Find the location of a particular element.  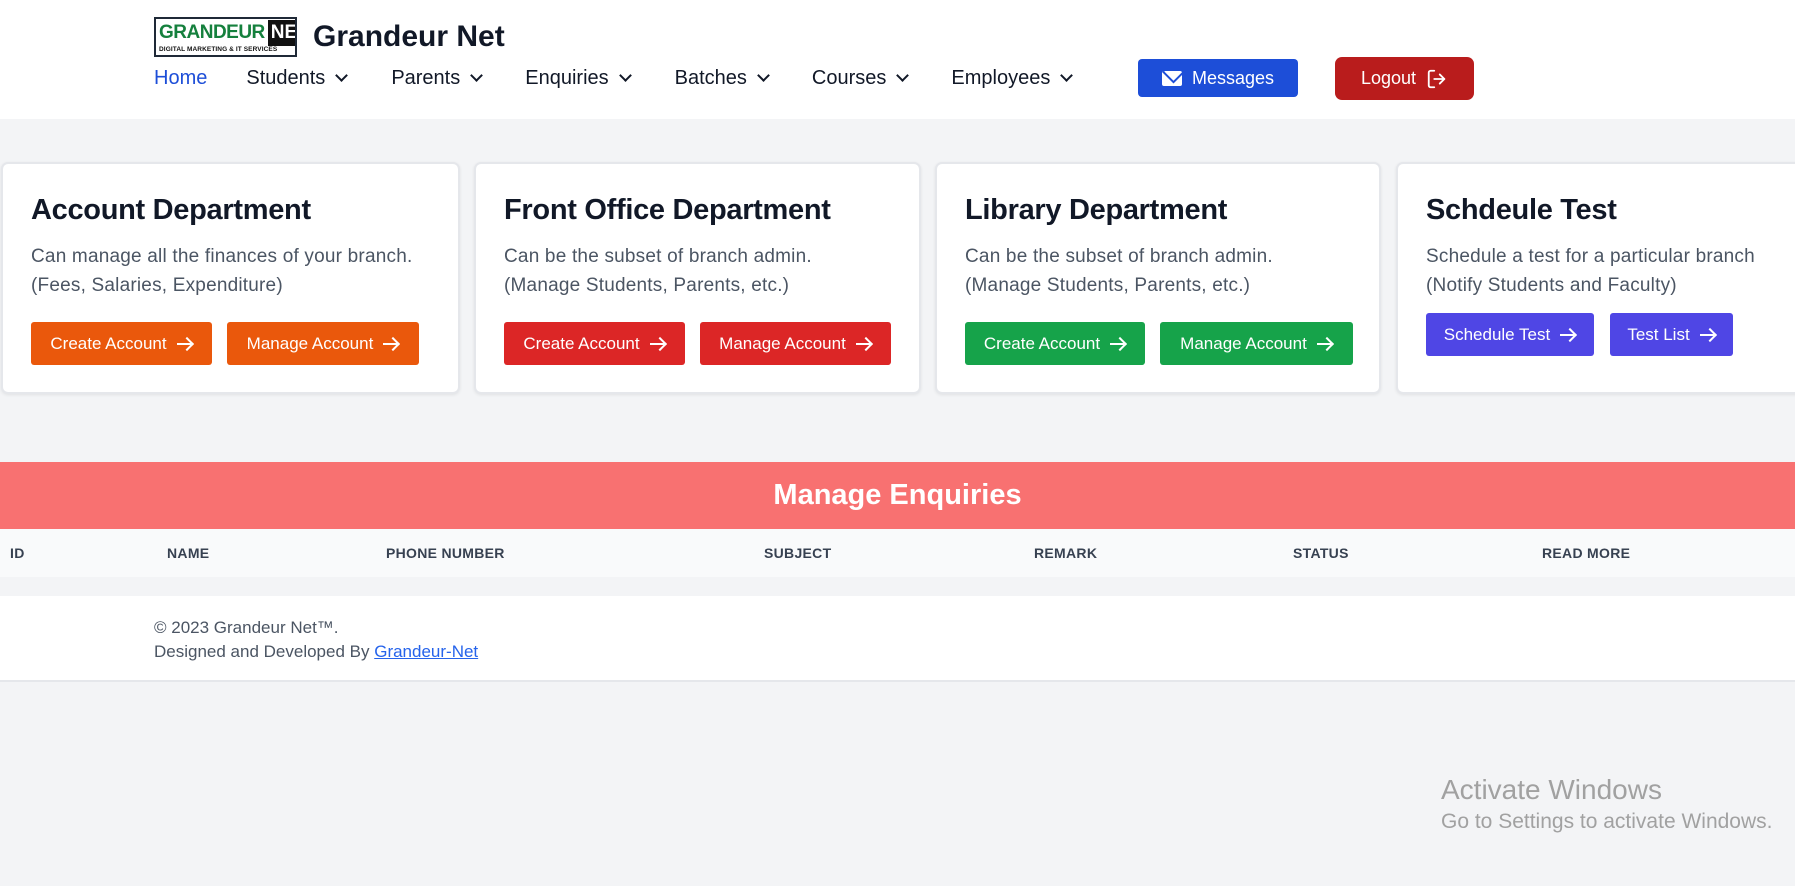

brand-name: Grandeur Net is located at coordinates (409, 37).